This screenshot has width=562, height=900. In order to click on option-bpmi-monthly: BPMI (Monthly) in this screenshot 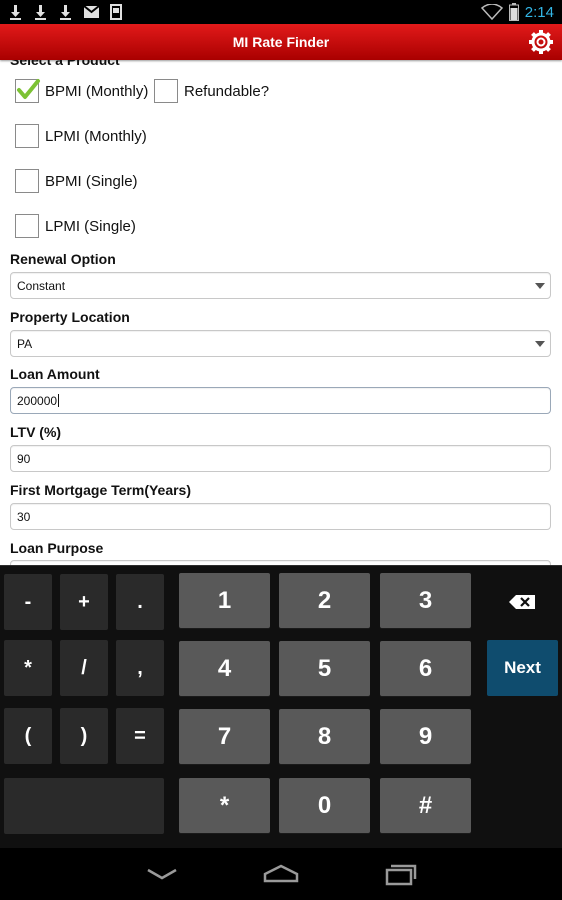, I will do `click(81, 91)`.